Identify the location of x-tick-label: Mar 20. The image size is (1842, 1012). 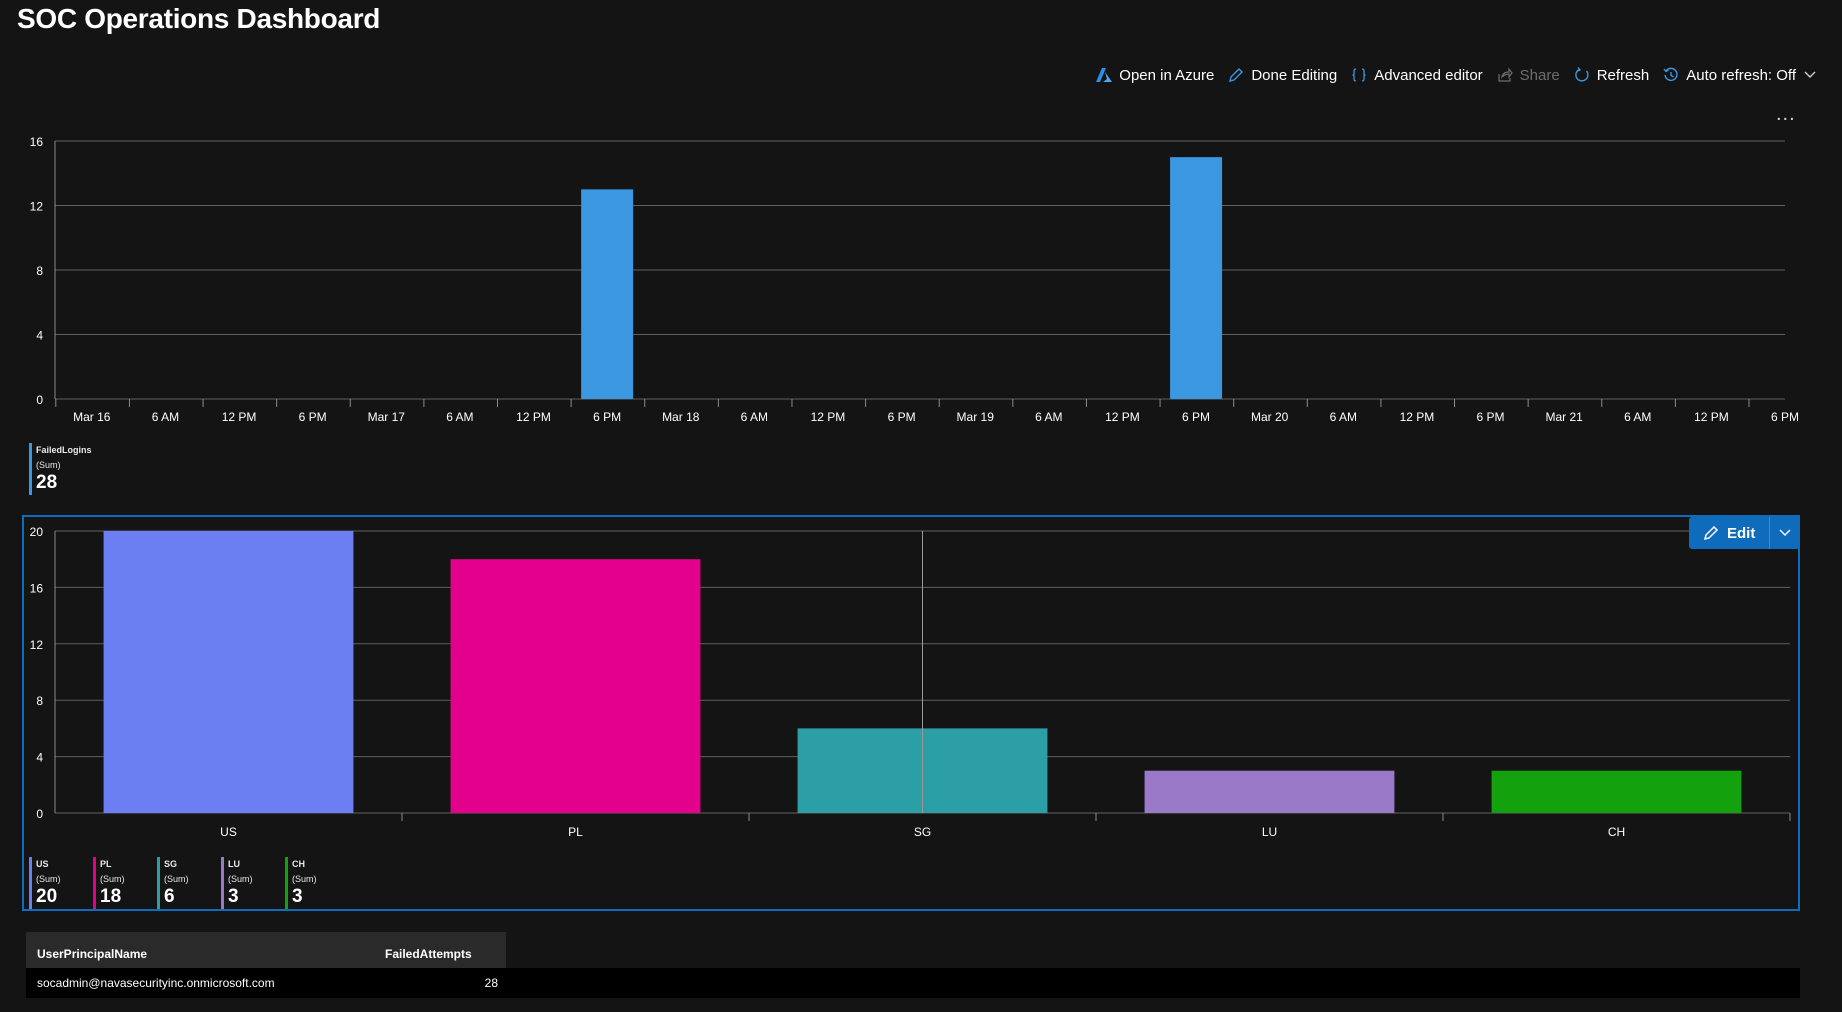
(1270, 417).